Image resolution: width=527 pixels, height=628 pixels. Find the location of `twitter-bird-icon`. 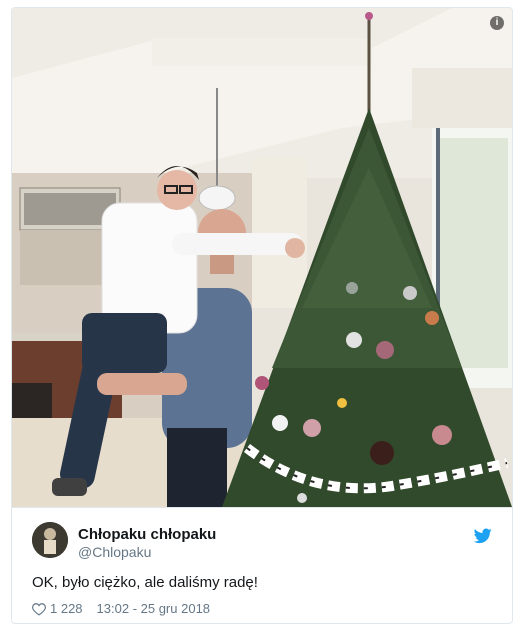

twitter-bird-icon is located at coordinates (483, 536).